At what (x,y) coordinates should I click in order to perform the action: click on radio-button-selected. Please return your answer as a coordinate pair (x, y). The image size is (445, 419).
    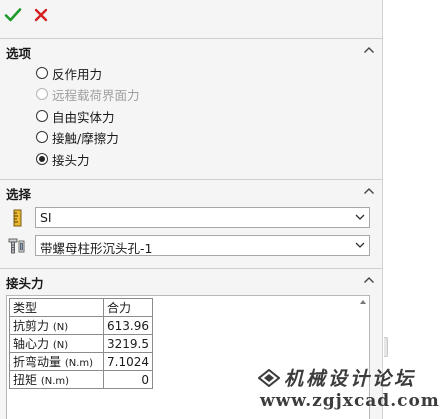
    Looking at the image, I should click on (42, 159).